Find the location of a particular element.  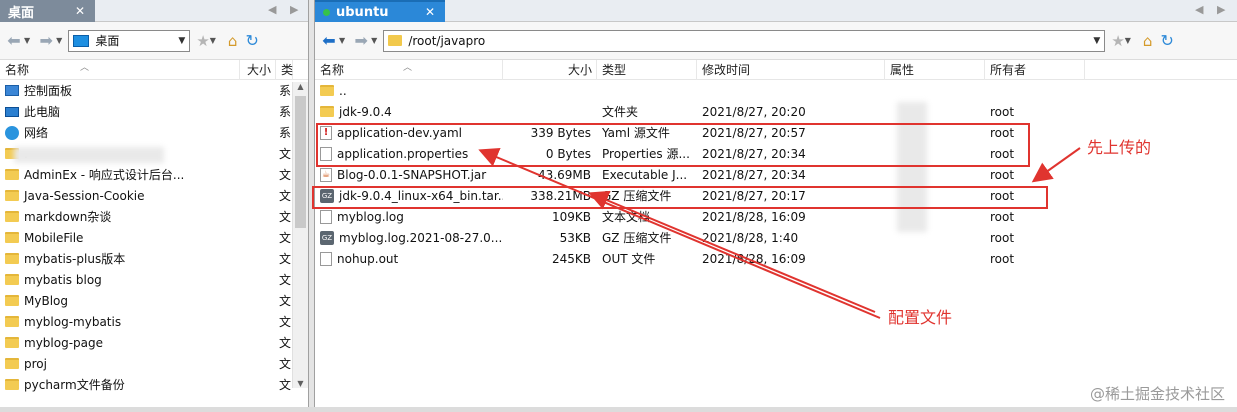

arrow-to-config-files is located at coordinates (679, 233).